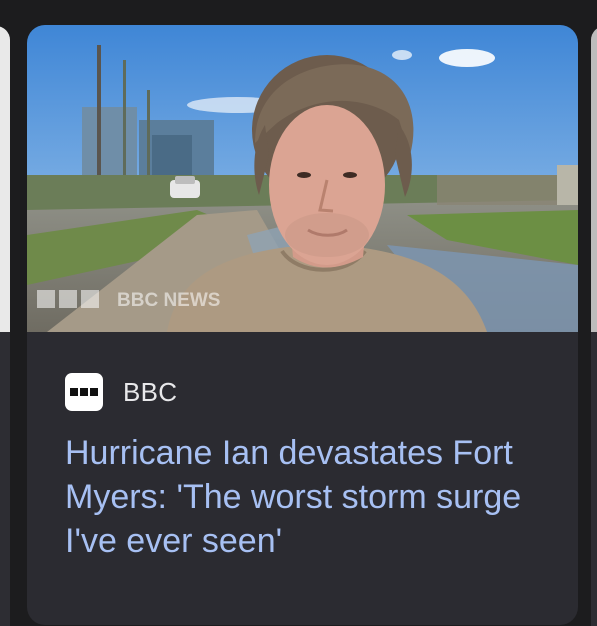 Image resolution: width=597 pixels, height=626 pixels. What do you see at coordinates (5, 179) in the screenshot?
I see `previous-card-thumbnail` at bounding box center [5, 179].